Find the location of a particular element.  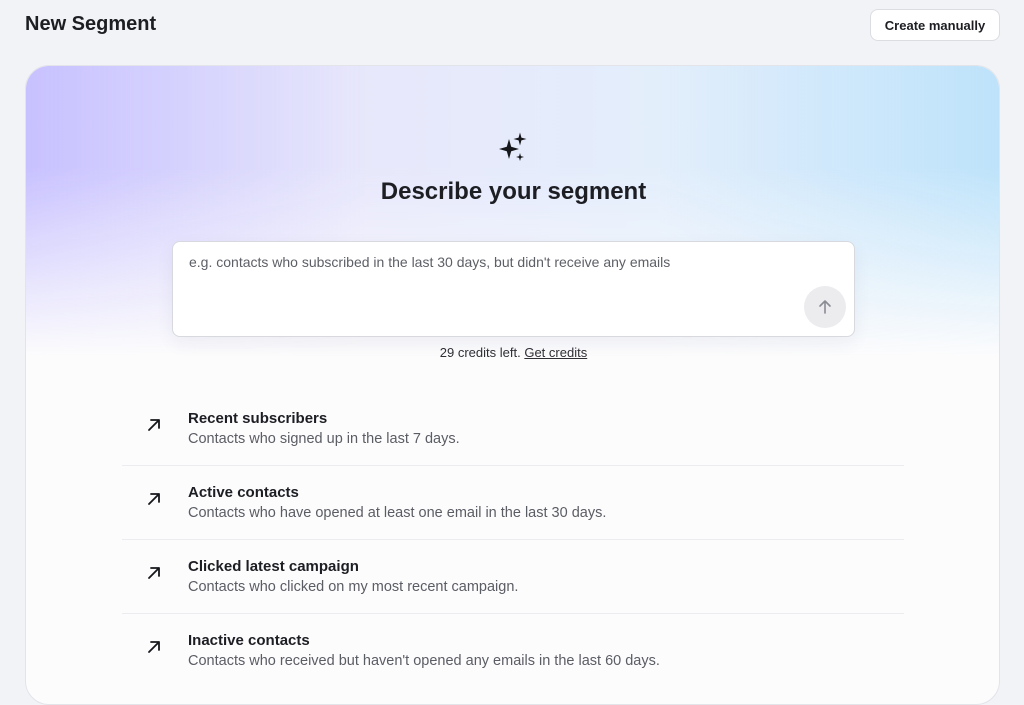

credits-info: 29 credits left. Get credits is located at coordinates (512, 352).